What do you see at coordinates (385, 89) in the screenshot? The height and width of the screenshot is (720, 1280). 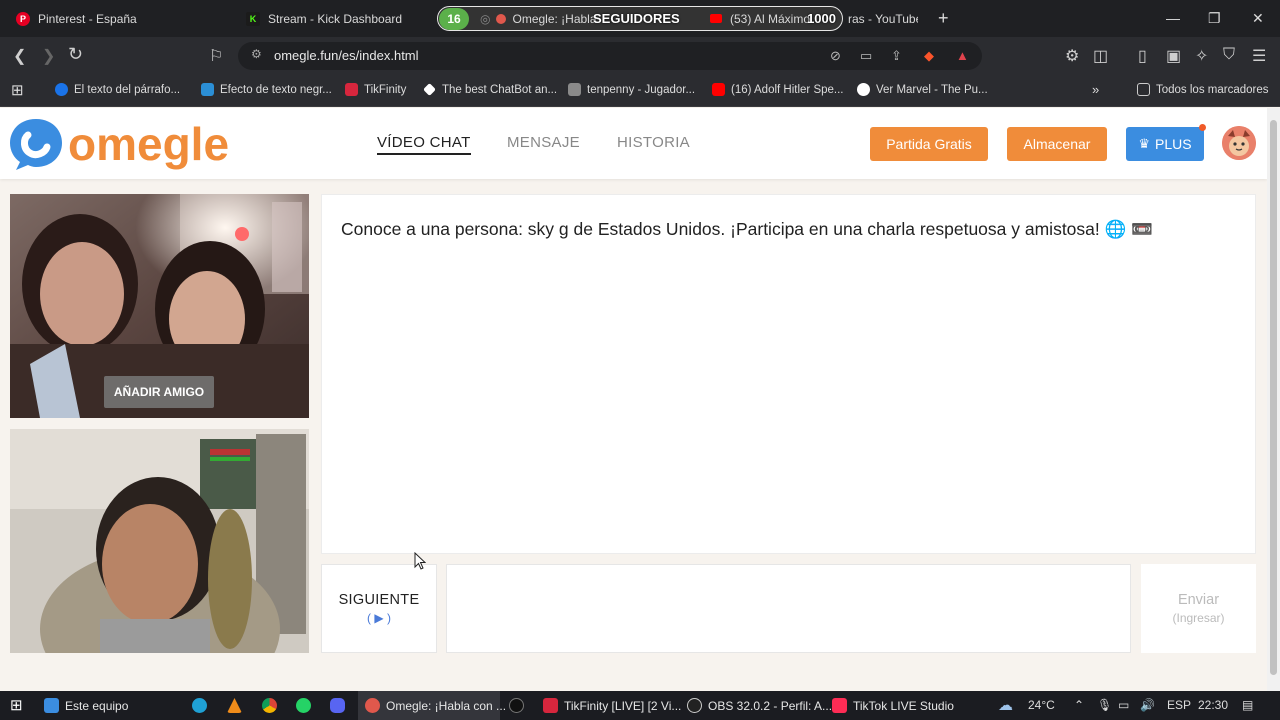 I see `bookmark-label: TikFinity` at bounding box center [385, 89].